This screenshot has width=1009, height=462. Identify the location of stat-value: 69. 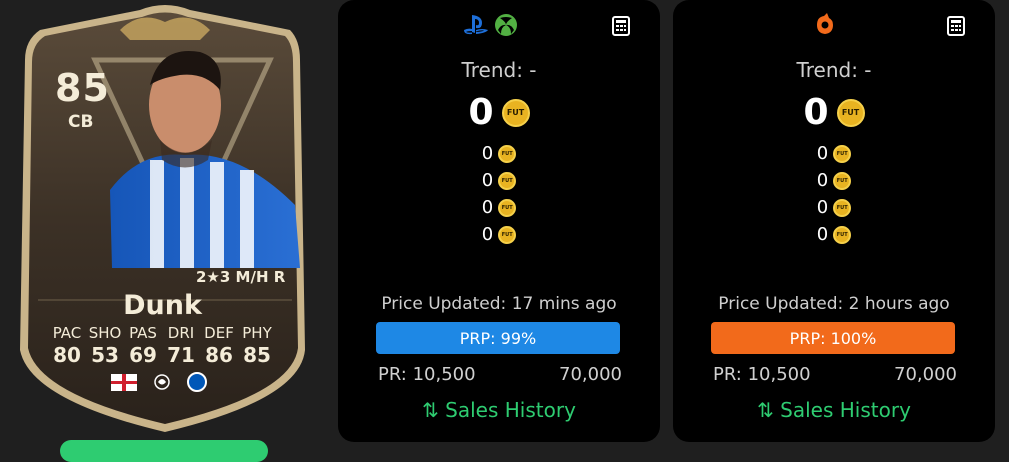
(143, 355).